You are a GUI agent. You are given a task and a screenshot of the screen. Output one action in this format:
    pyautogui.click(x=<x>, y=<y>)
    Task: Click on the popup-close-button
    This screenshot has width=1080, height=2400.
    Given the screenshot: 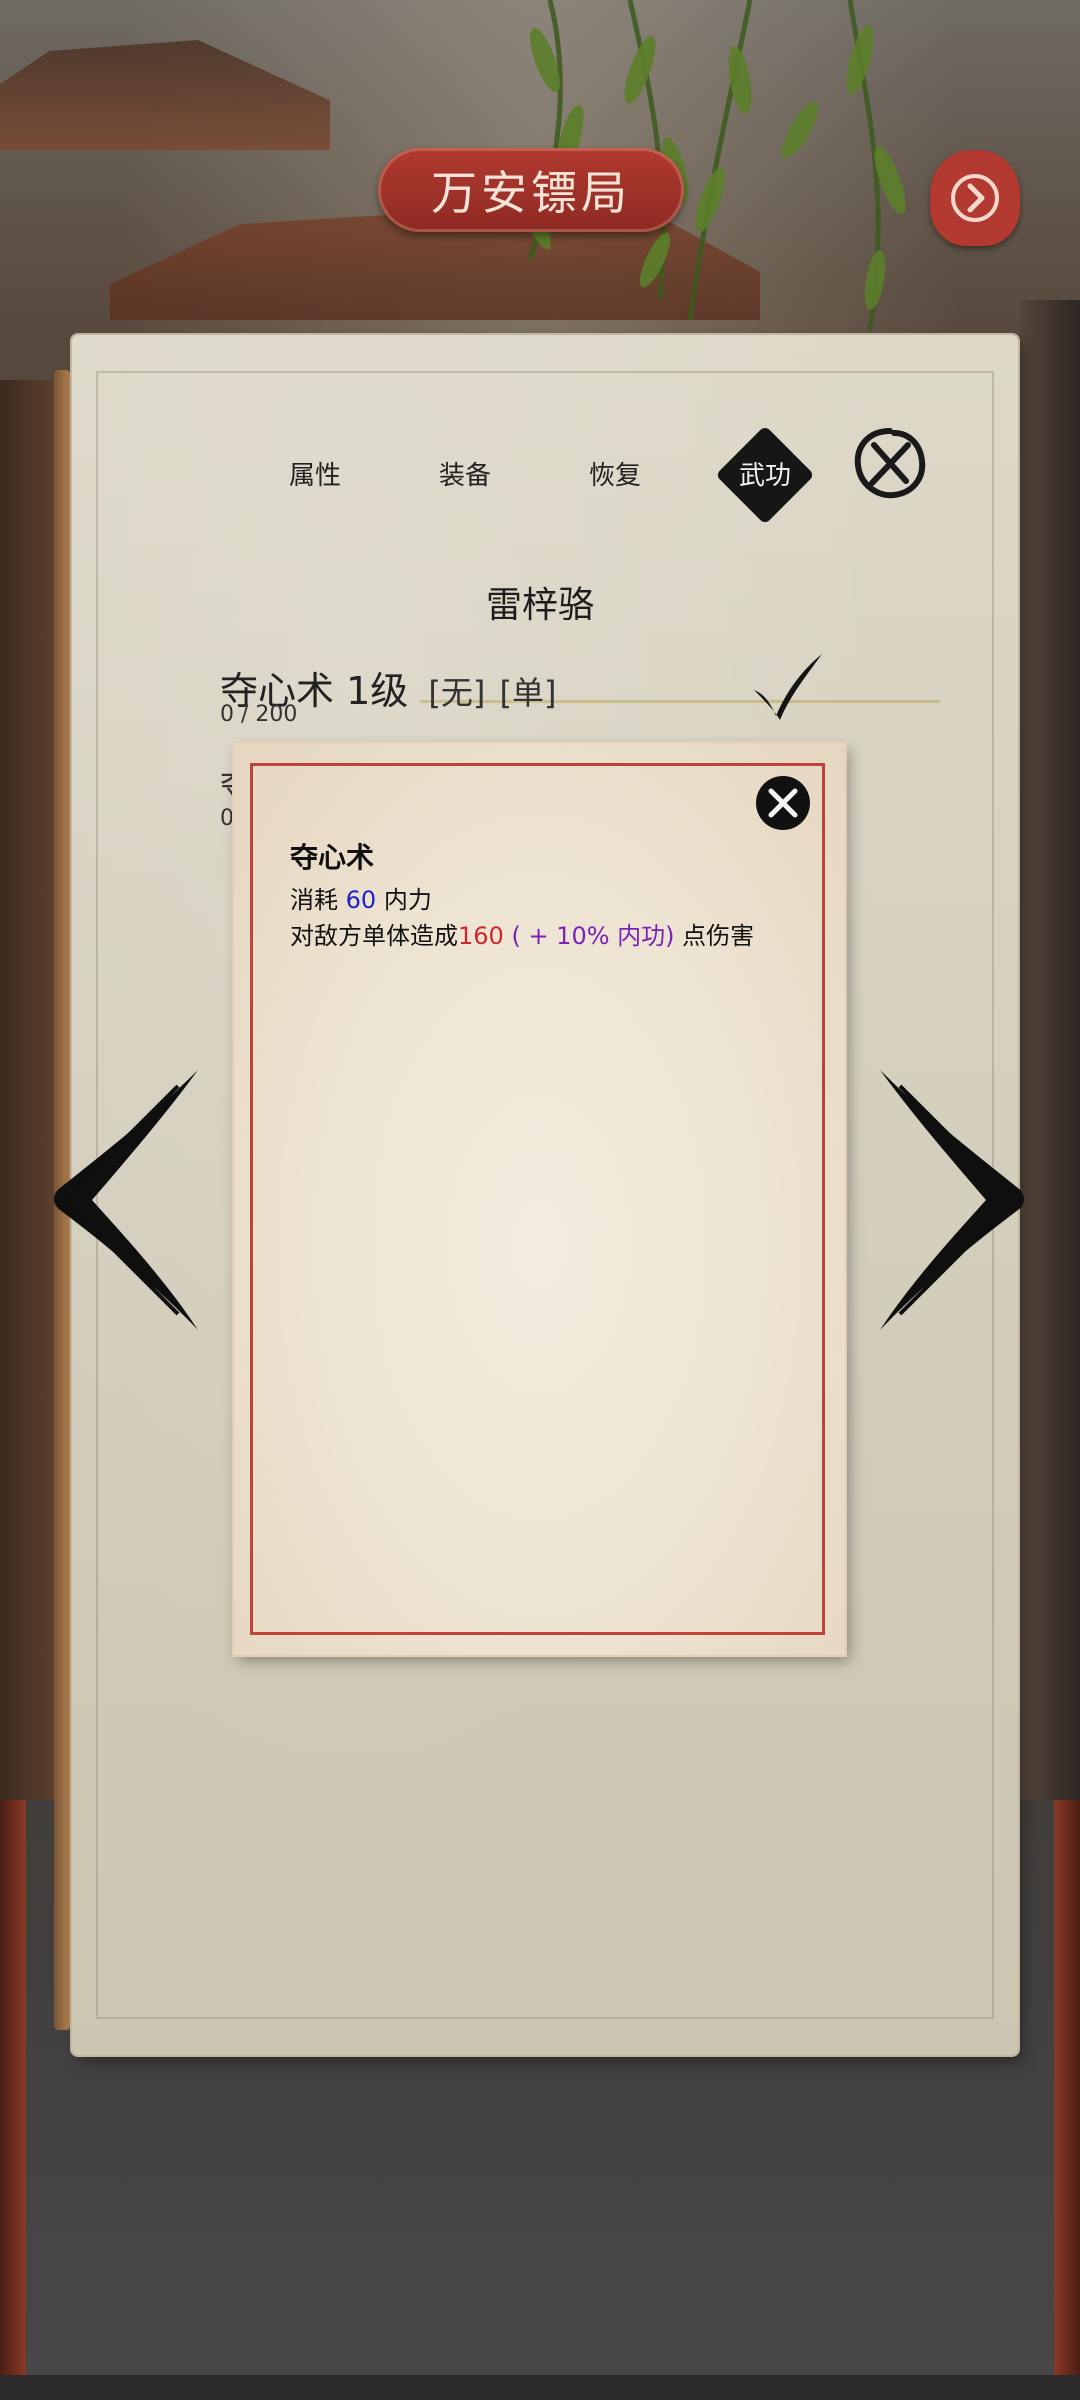 What is the action you would take?
    pyautogui.click(x=783, y=803)
    